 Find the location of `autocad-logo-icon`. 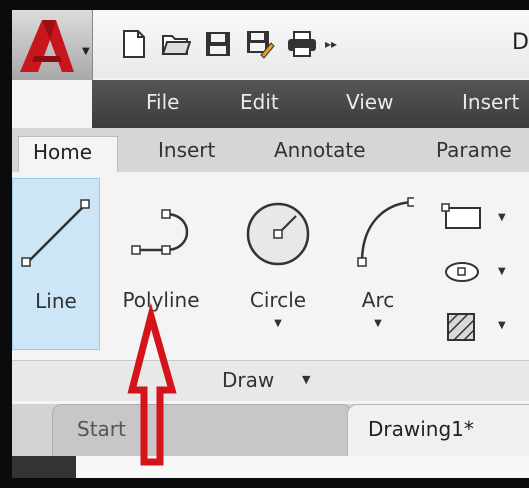

autocad-logo-icon is located at coordinates (47, 46).